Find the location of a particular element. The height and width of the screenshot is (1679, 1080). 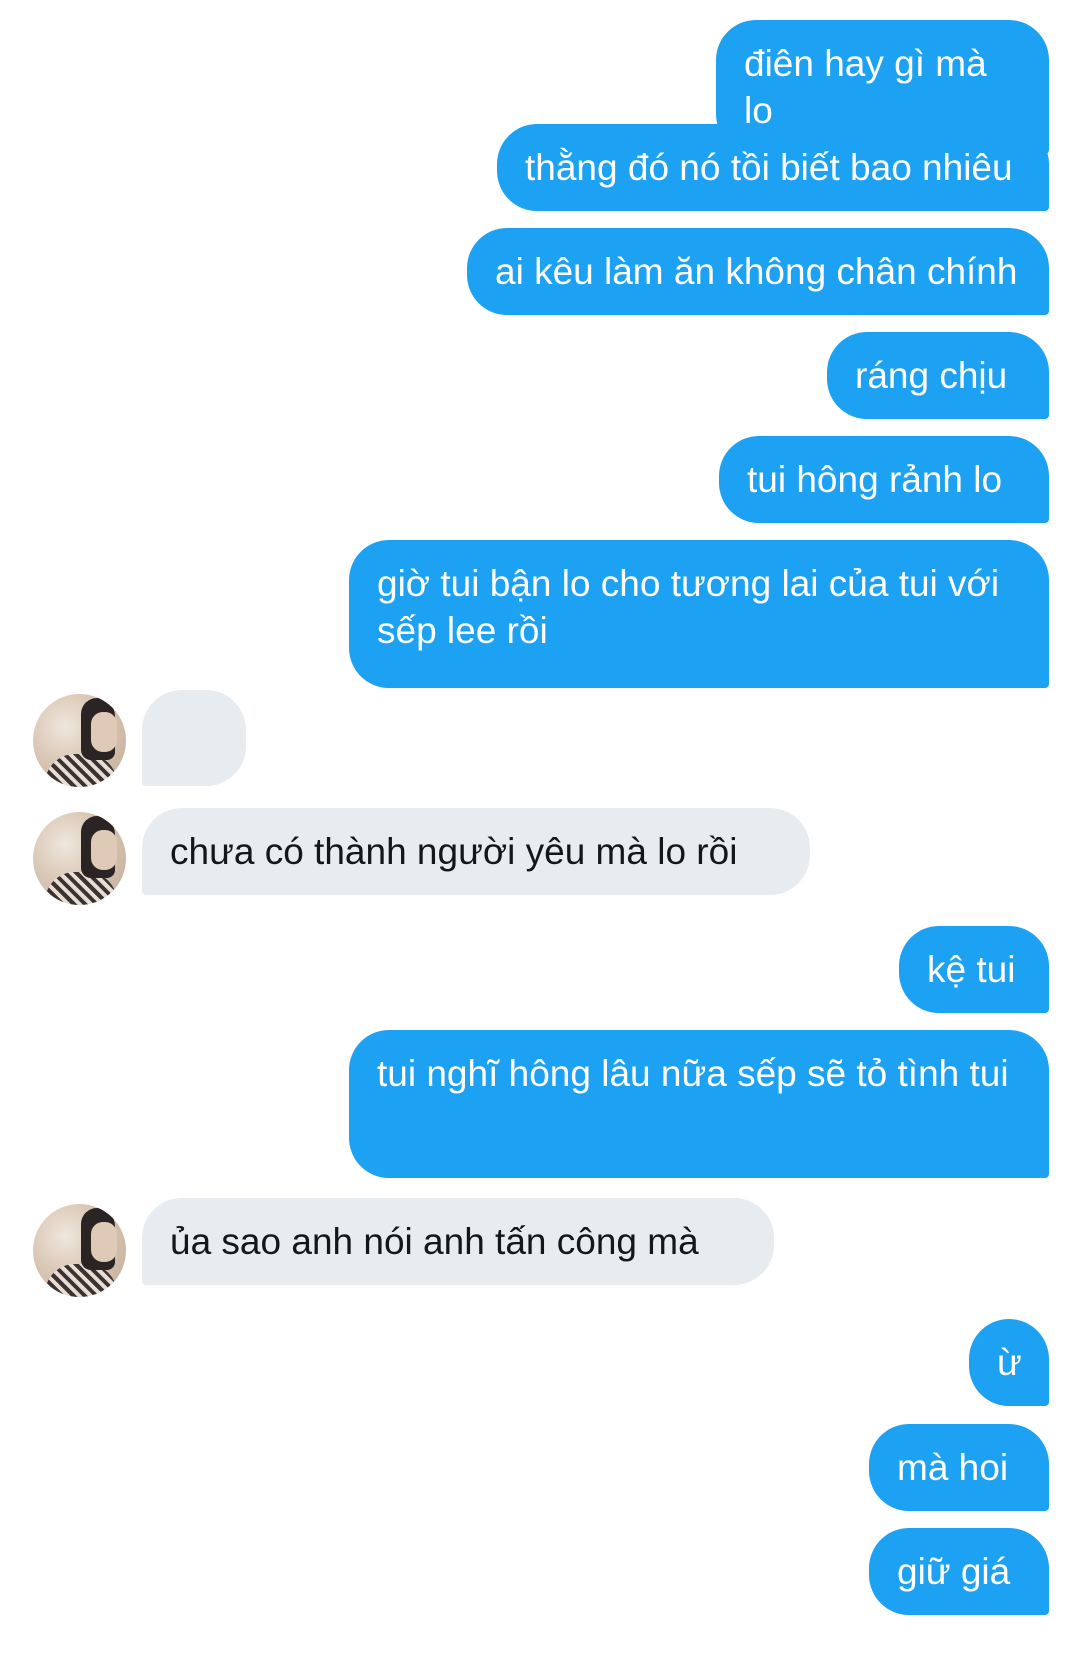

outgoing-message: giữ giá is located at coordinates (959, 1571).